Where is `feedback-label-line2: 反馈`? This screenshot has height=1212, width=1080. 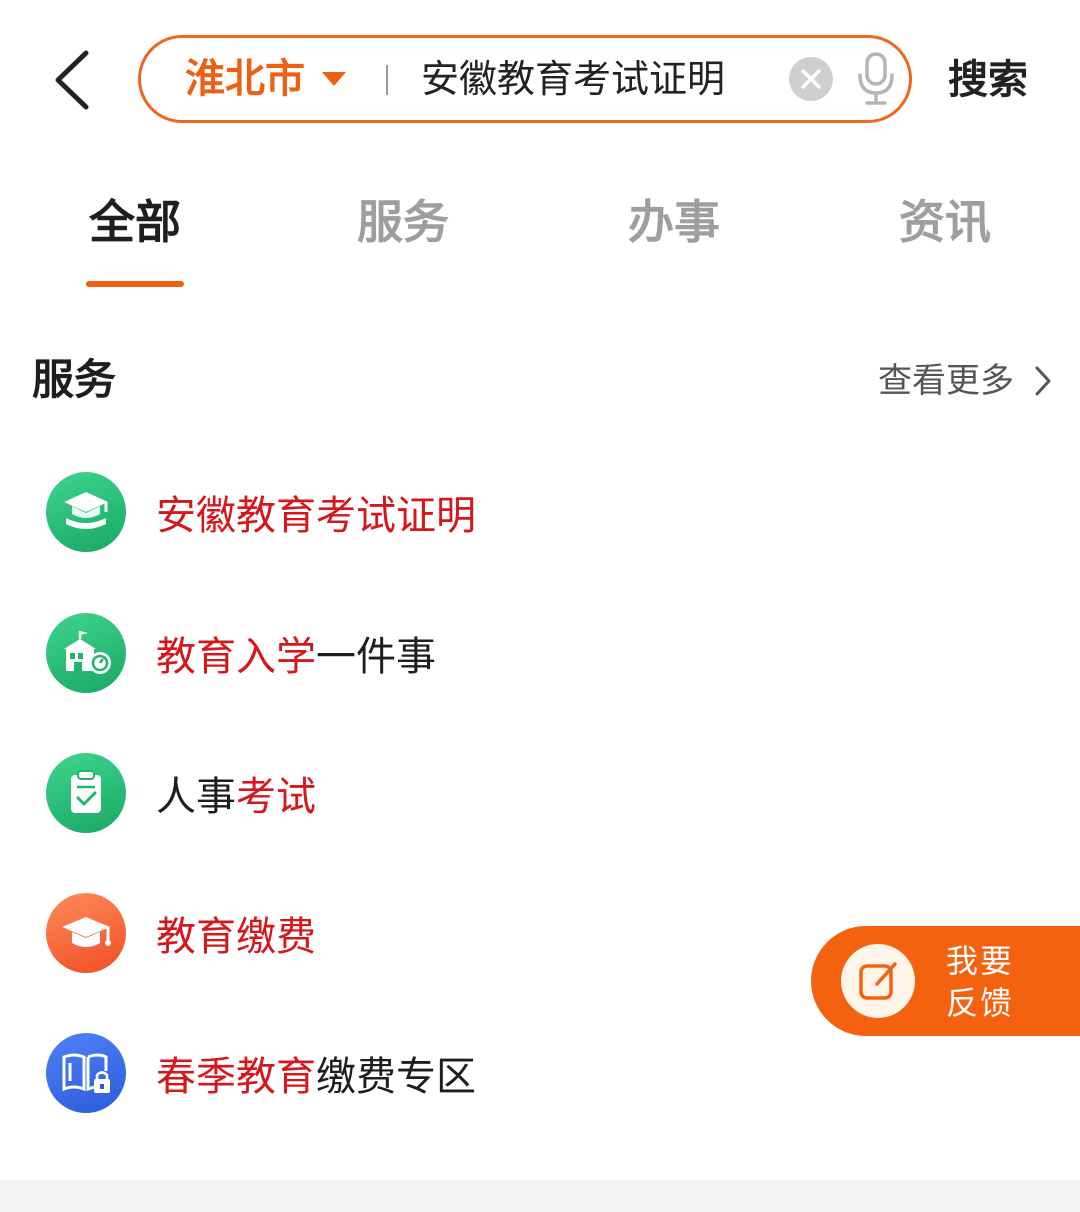 feedback-label-line2: 反馈 is located at coordinates (980, 1003).